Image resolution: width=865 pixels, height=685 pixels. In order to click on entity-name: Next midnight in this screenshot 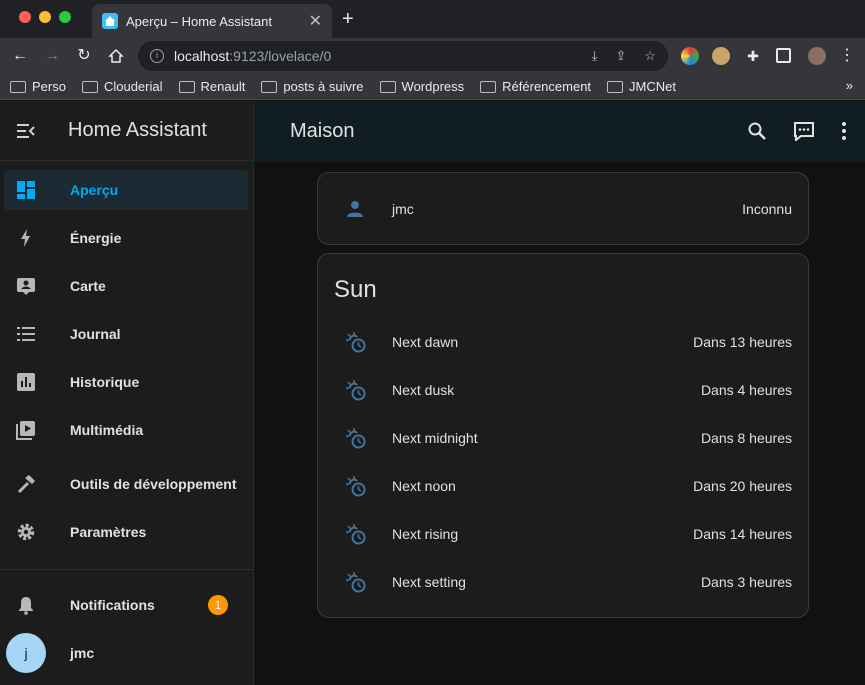, I will do `click(435, 438)`.